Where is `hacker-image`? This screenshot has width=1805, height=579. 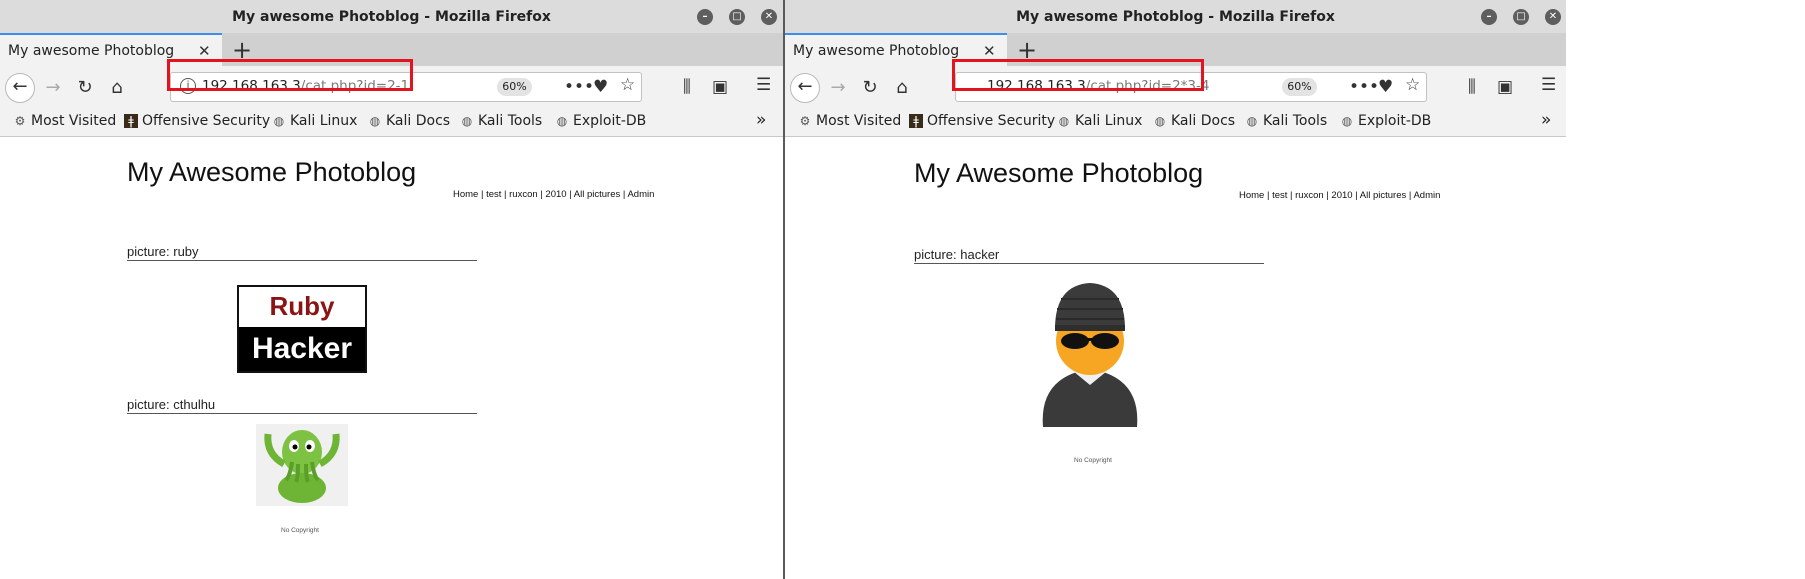 hacker-image is located at coordinates (1090, 357).